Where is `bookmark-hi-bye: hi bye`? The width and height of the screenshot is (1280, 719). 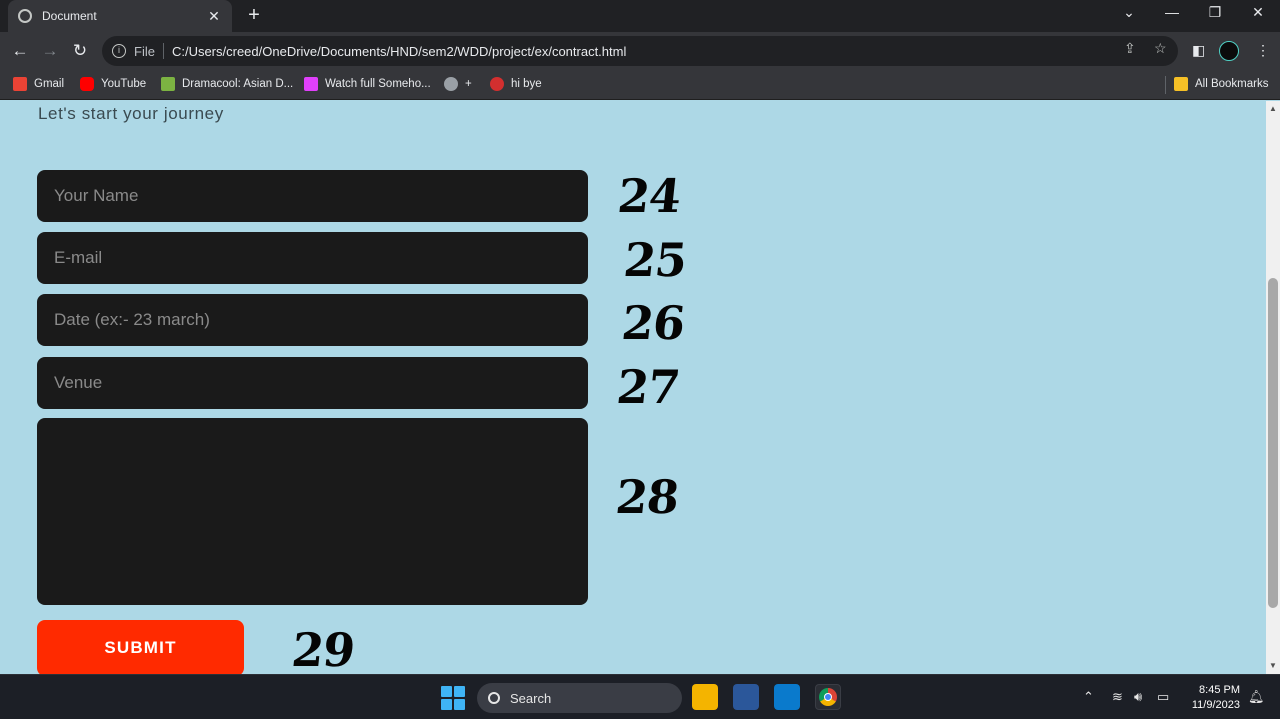 bookmark-hi-bye: hi bye is located at coordinates (516, 84).